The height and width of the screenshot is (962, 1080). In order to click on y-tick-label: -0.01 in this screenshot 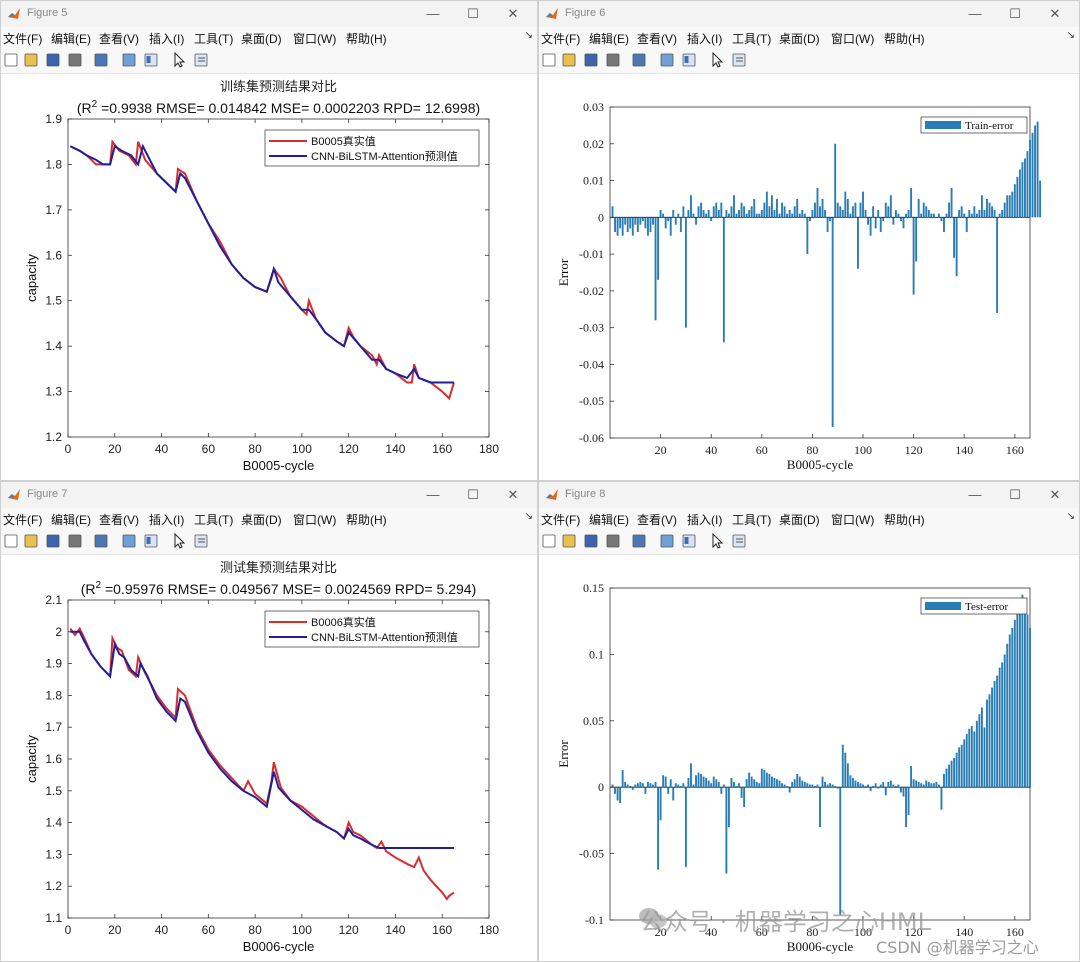, I will do `click(591, 254)`.